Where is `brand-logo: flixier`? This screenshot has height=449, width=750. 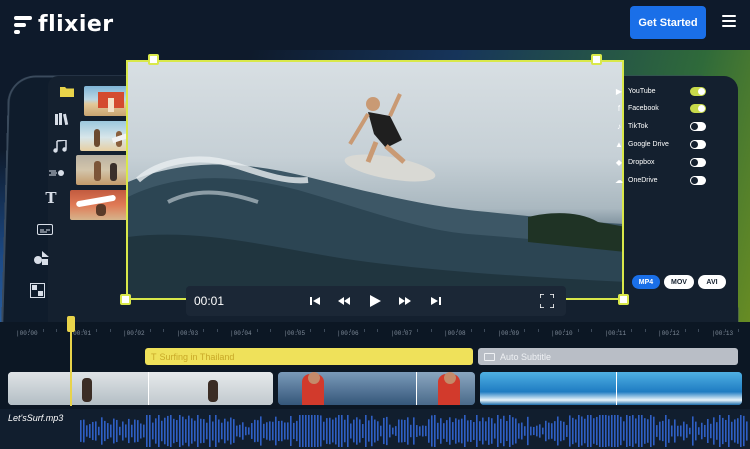 brand-logo: flixier is located at coordinates (64, 24).